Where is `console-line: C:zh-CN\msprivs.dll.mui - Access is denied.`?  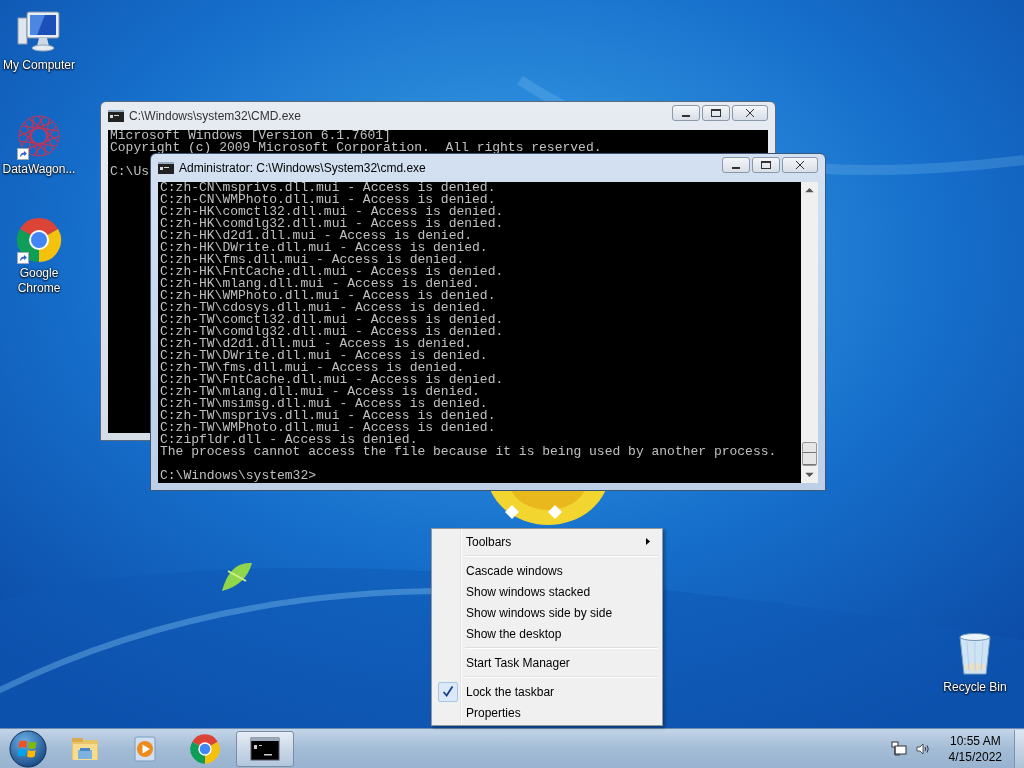 console-line: C:zh-CN\msprivs.dll.mui - Access is denied. is located at coordinates (328, 188).